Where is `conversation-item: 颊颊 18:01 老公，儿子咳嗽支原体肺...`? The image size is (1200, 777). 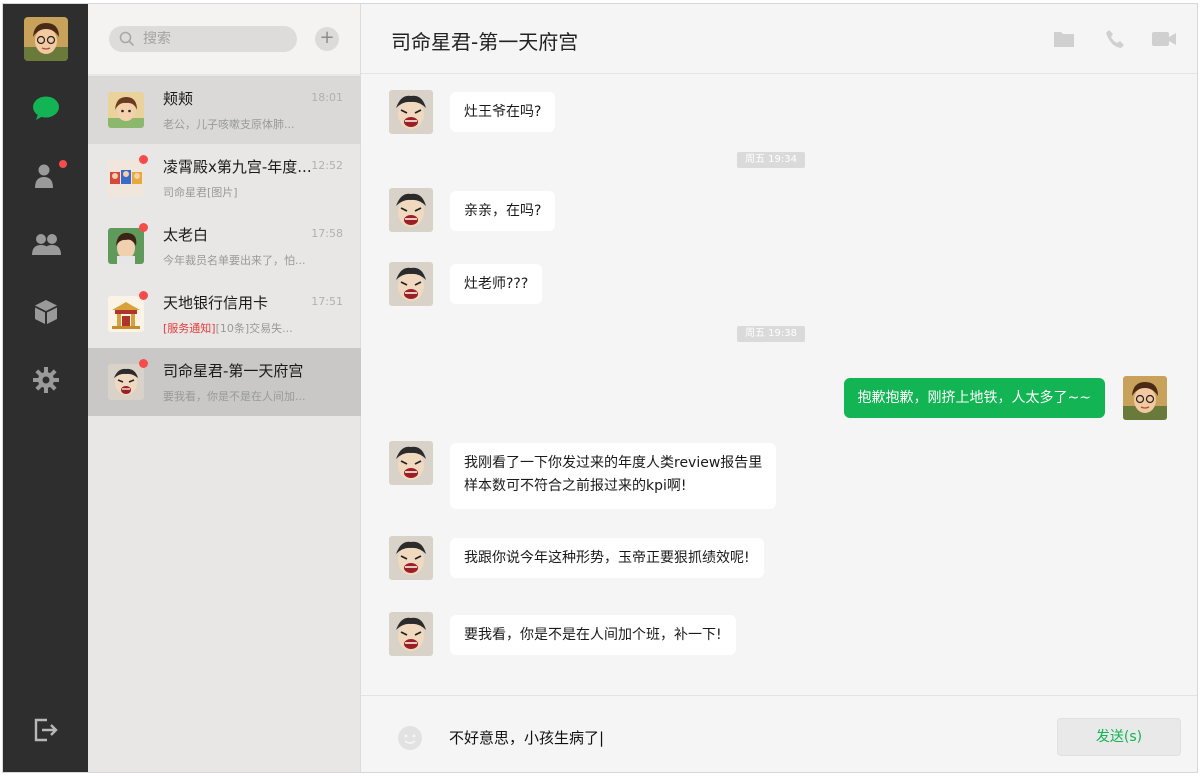
conversation-item: 颊颊 18:01 老公，儿子咳嗽支原体肺... is located at coordinates (224, 110).